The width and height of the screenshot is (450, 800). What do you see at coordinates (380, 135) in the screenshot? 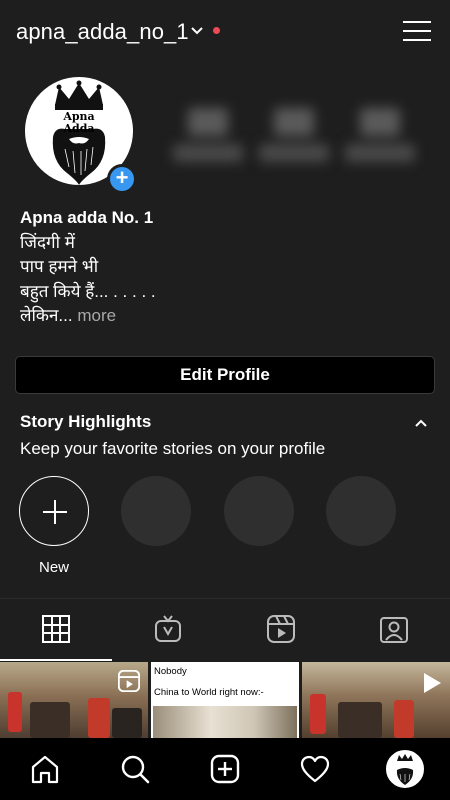
I see `following-count-blurred` at bounding box center [380, 135].